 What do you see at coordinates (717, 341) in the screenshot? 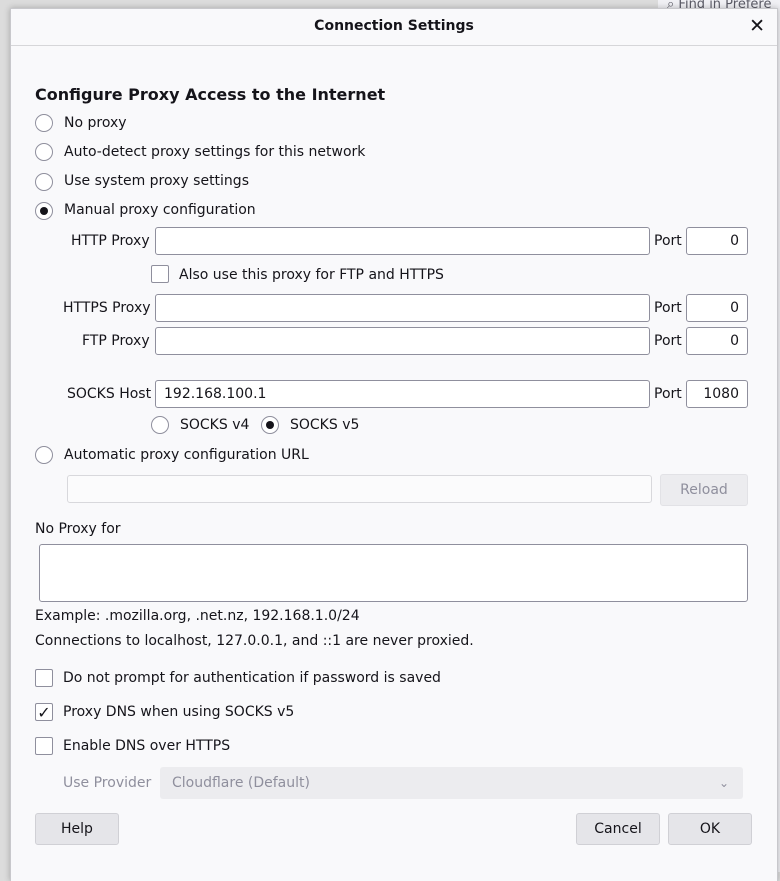
I see `ftp-port-input` at bounding box center [717, 341].